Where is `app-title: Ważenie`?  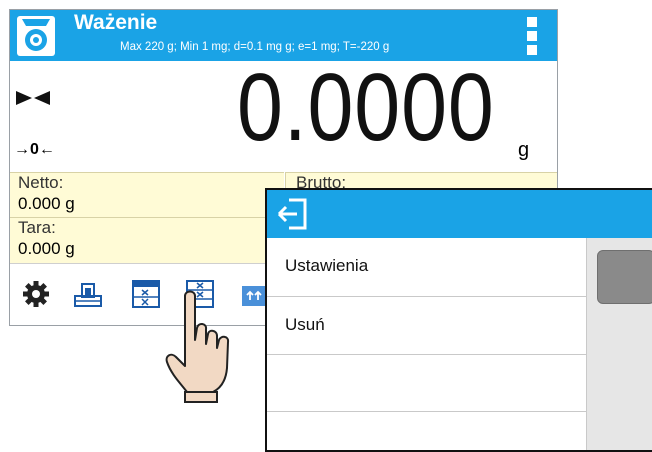
app-title: Ważenie is located at coordinates (116, 22).